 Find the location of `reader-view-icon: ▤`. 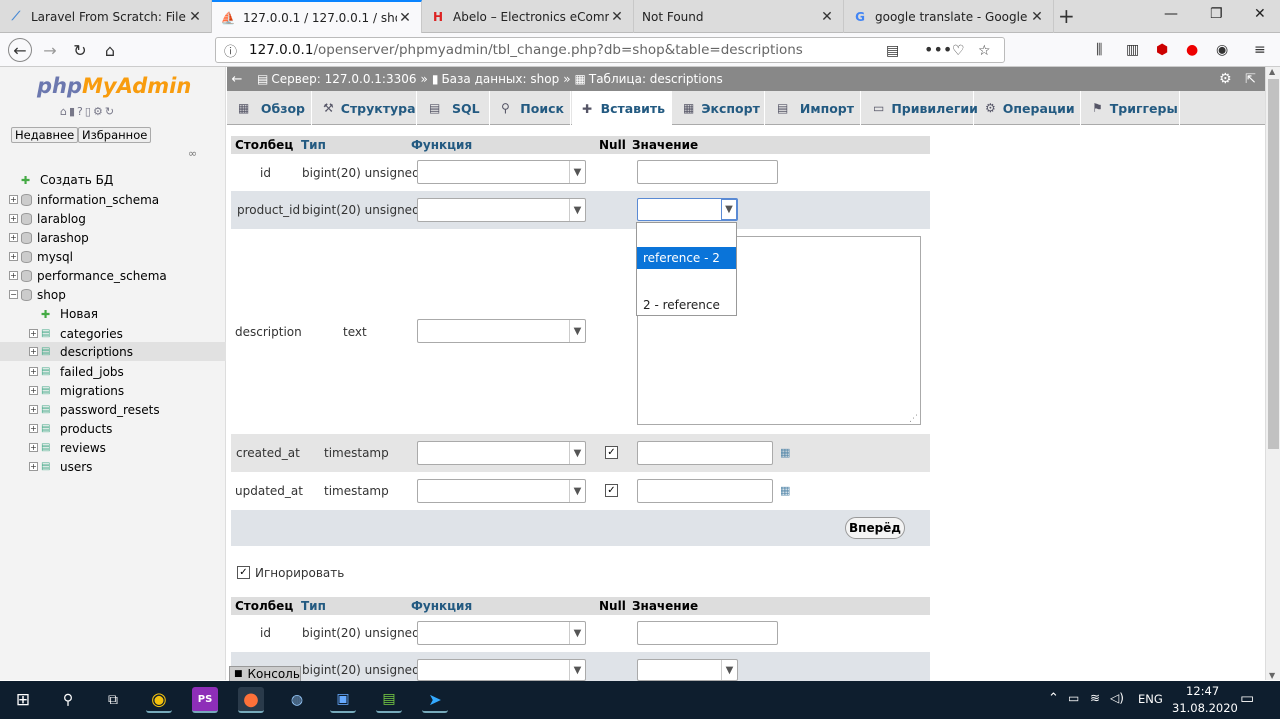

reader-view-icon: ▤ is located at coordinates (892, 51).